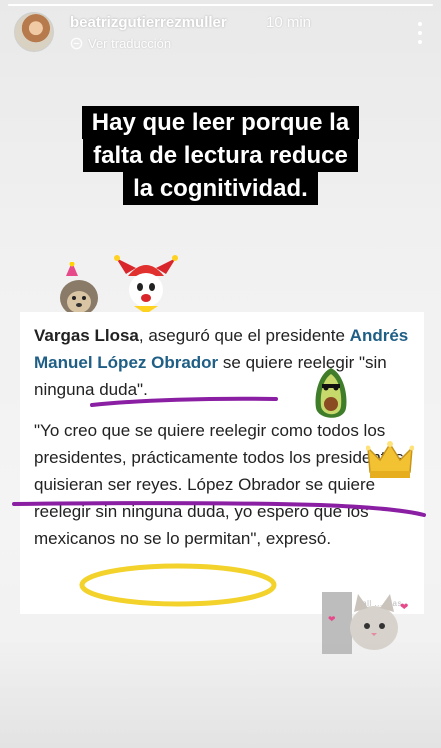 The height and width of the screenshot is (748, 441). What do you see at coordinates (148, 22) in the screenshot?
I see `username: beatrizgutierrezmuller` at bounding box center [148, 22].